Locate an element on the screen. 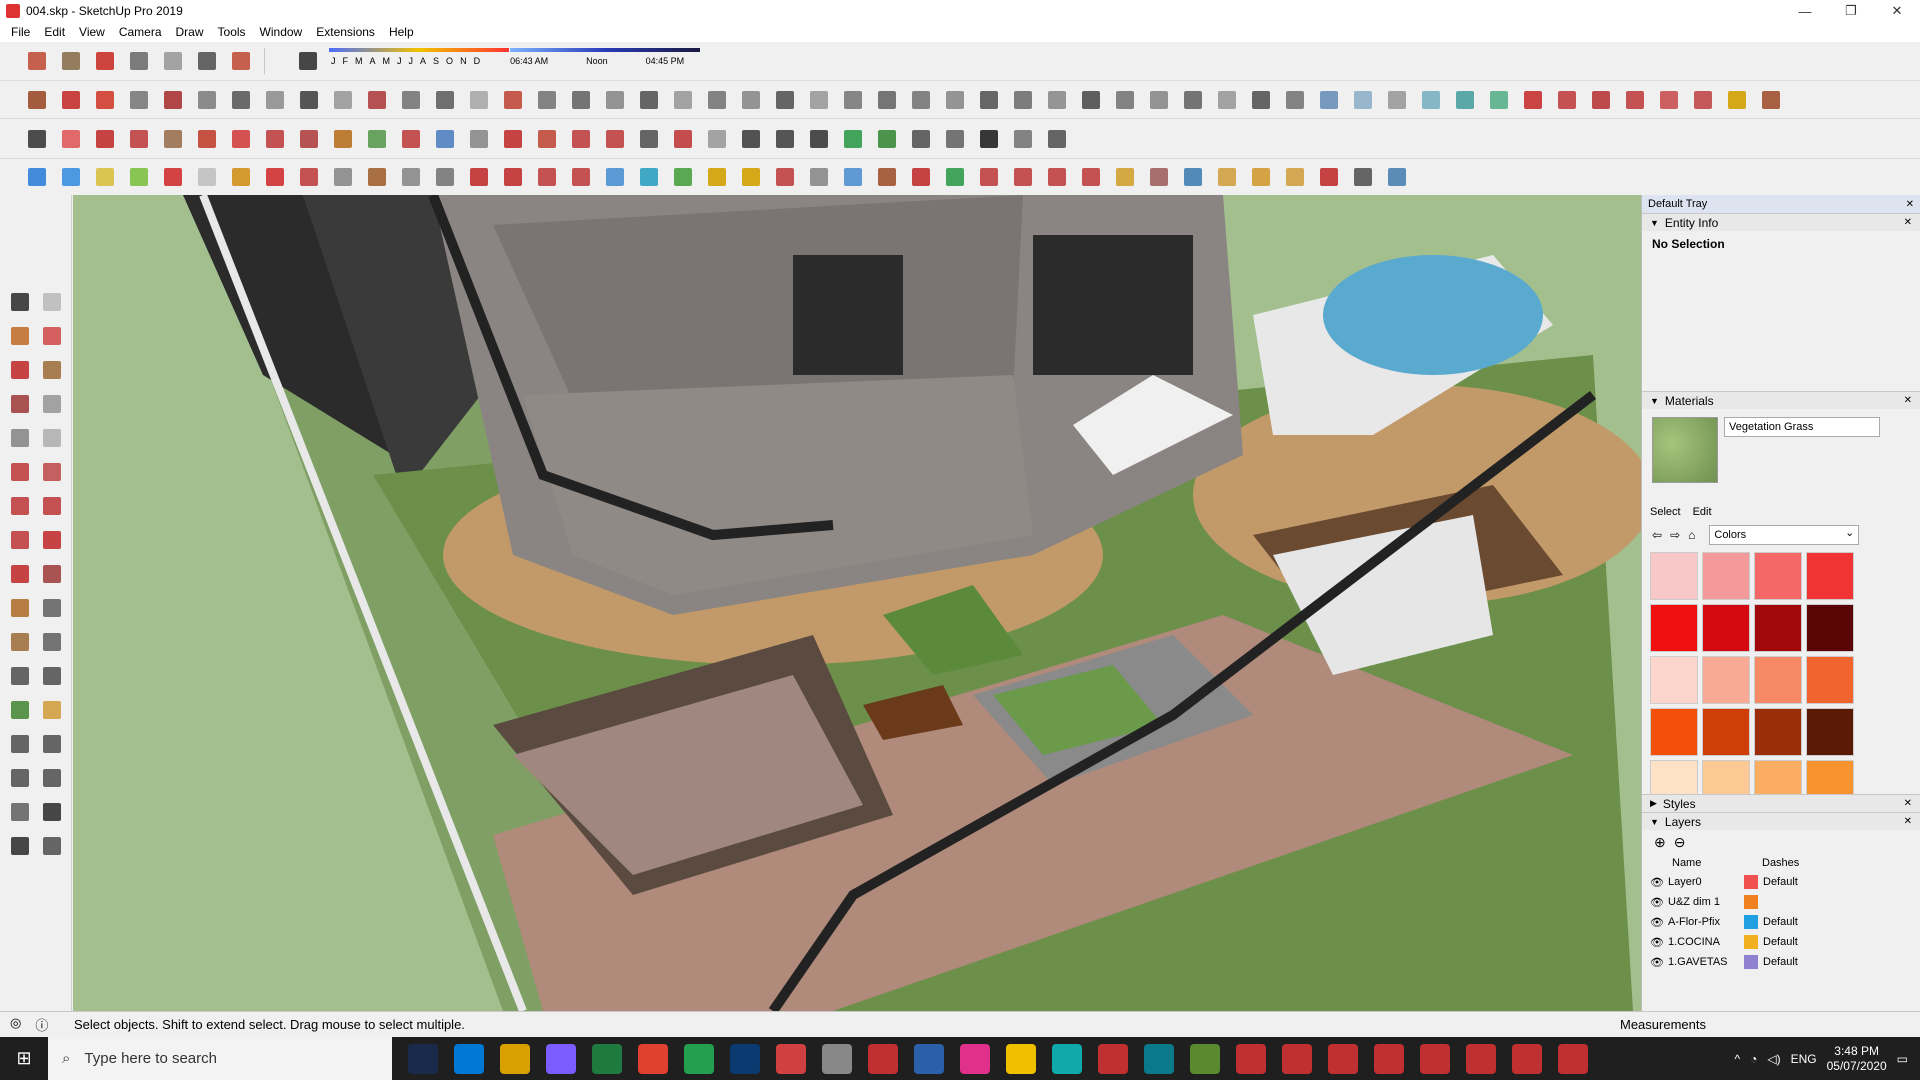 This screenshot has height=1080, width=1920. materials-header: ▼ Materials ✕ is located at coordinates (1781, 400).